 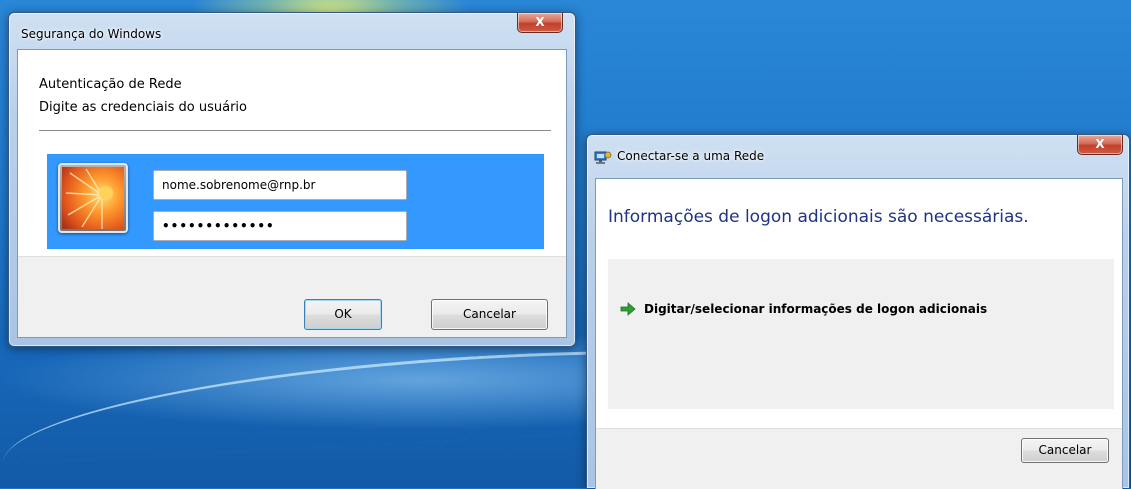 I want to click on ok-button: OK, so click(x=343, y=314).